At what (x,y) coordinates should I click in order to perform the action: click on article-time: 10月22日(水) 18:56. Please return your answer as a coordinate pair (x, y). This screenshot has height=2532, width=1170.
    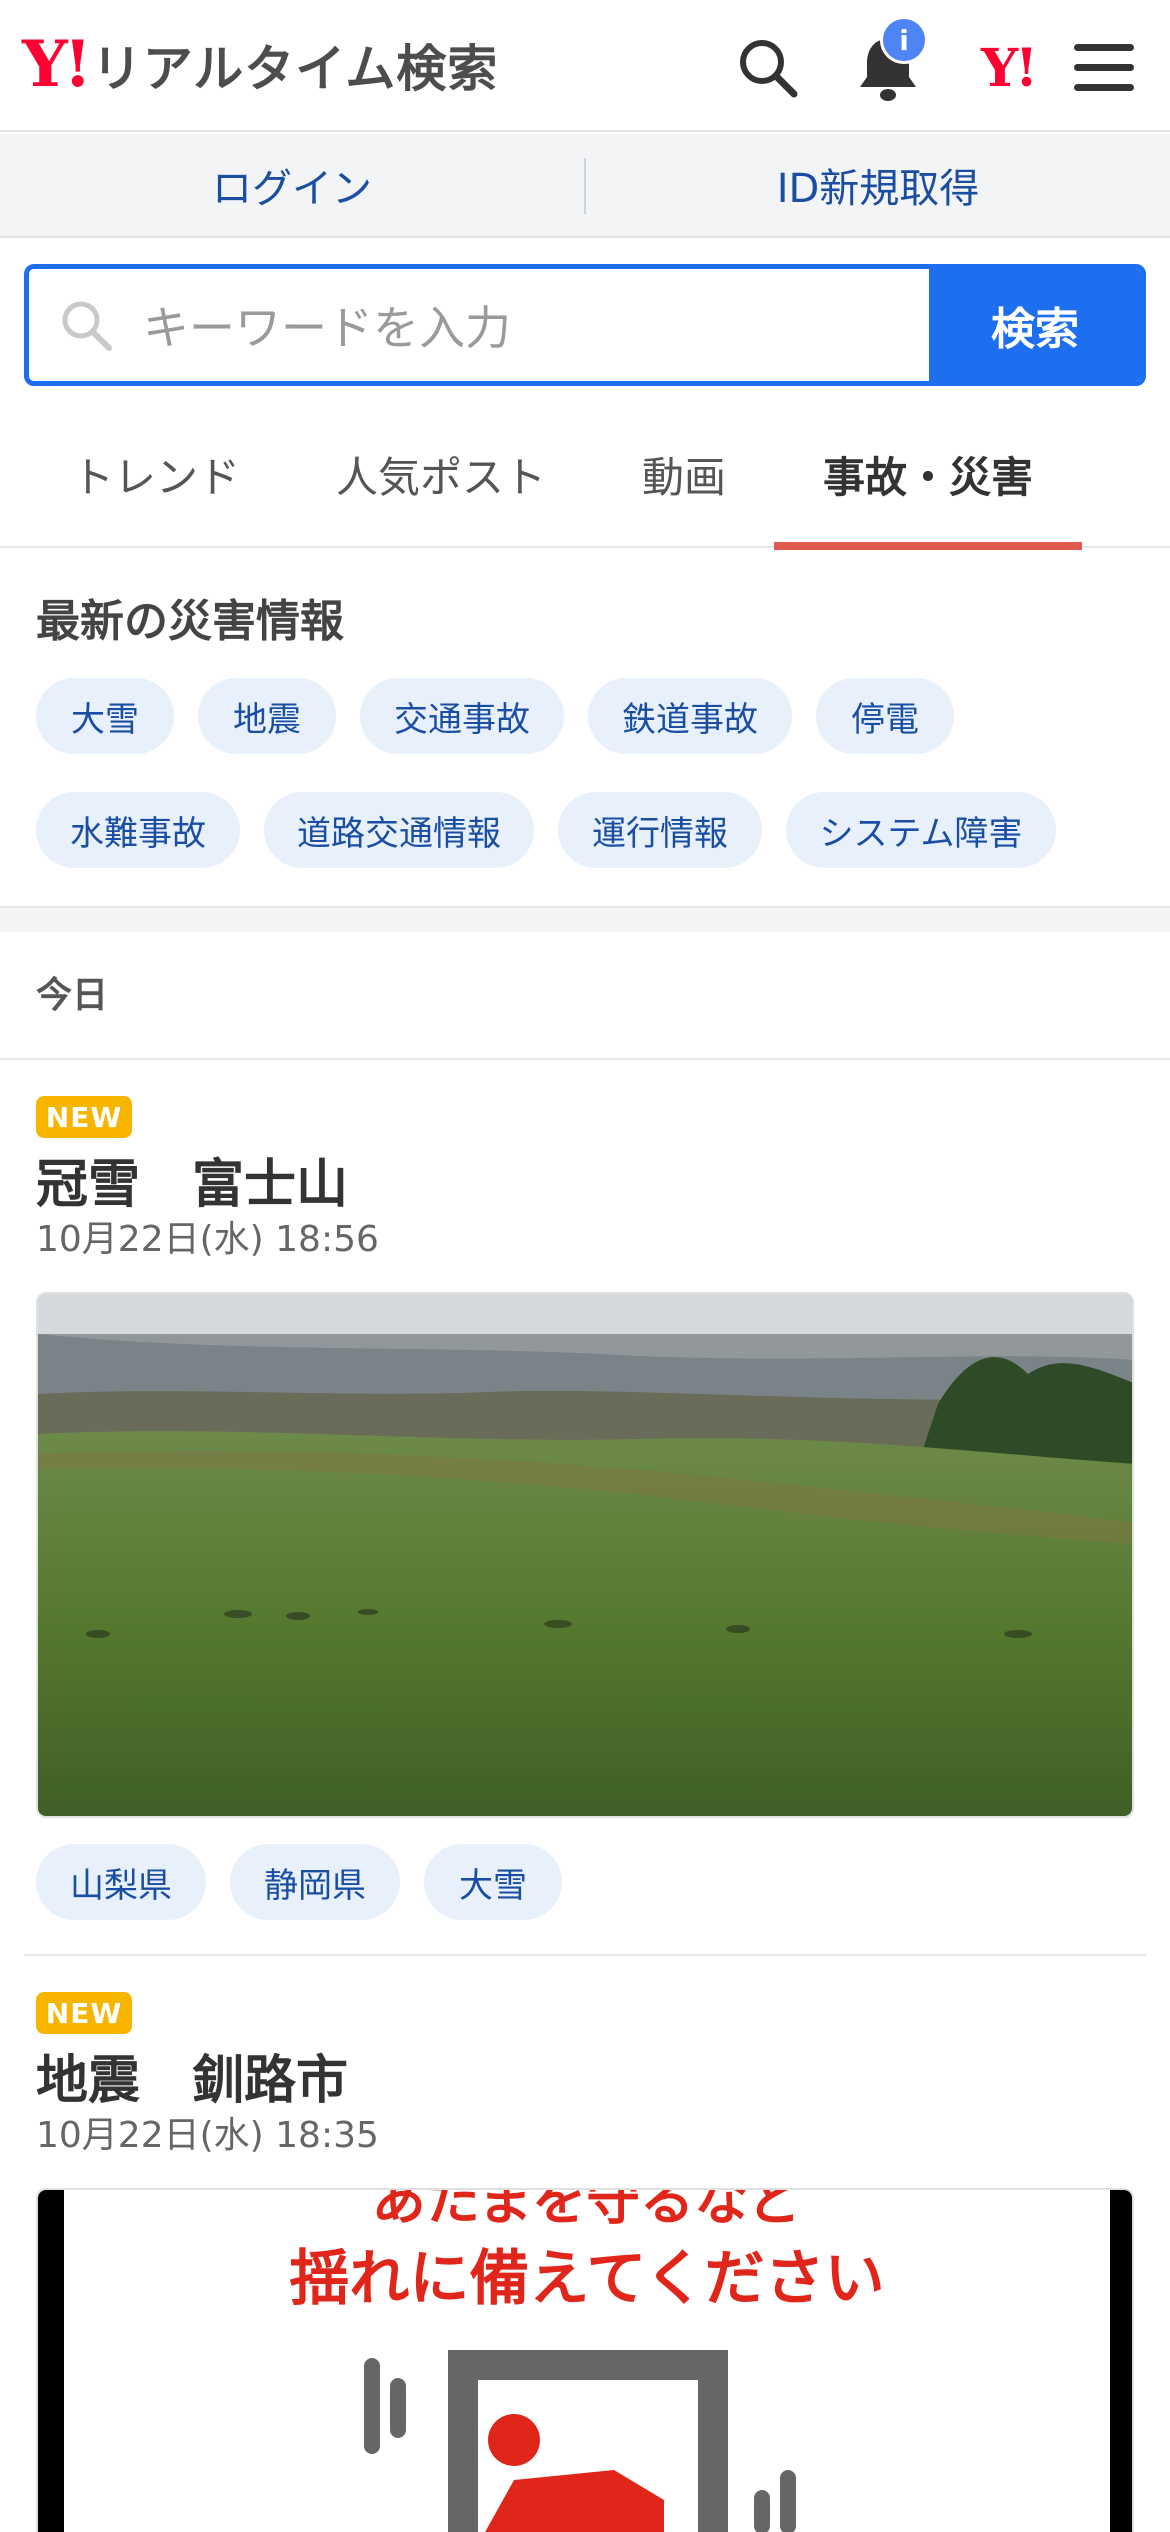
    Looking at the image, I should click on (207, 1239).